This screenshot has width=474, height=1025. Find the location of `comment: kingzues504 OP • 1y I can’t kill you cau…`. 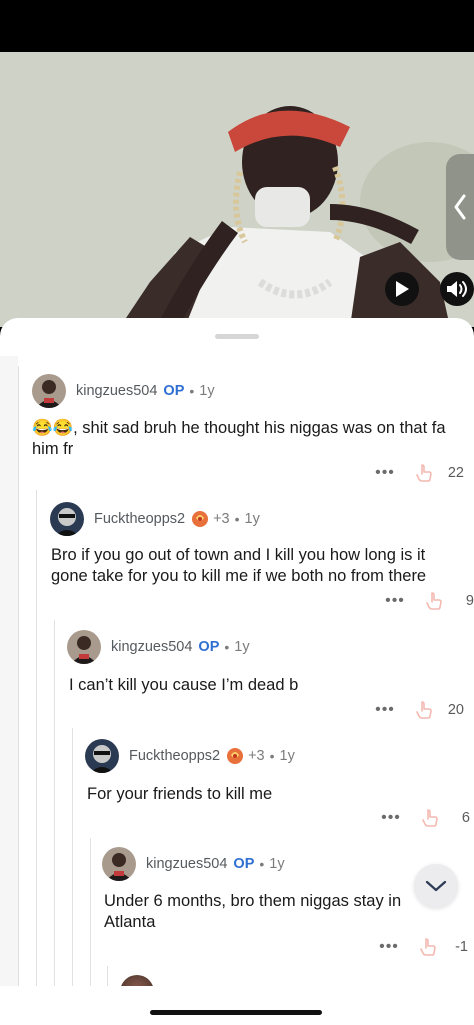

comment: kingzues504 OP • 1y I can’t kill you cau… is located at coordinates (265, 676).